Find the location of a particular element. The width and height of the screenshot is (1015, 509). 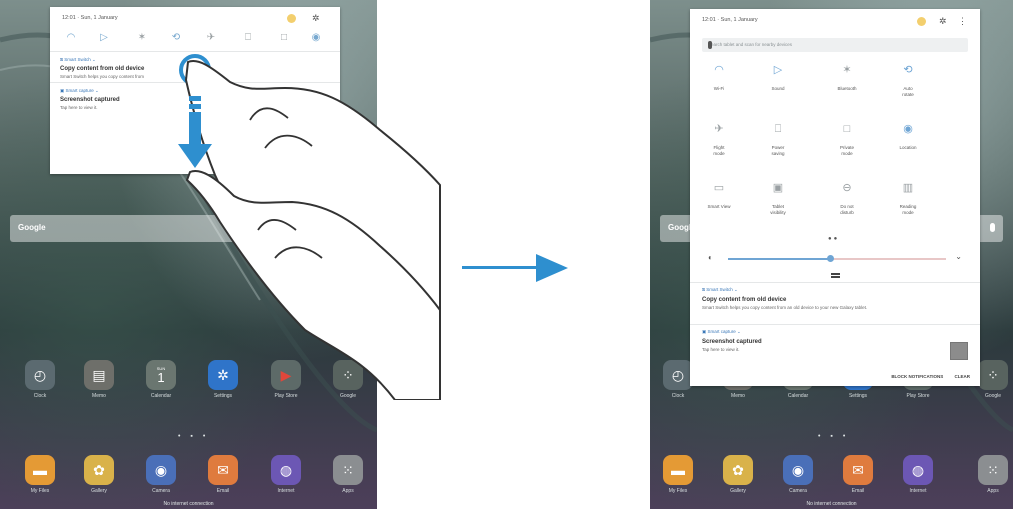

brightness-icon: ◐ is located at coordinates (710, 257).